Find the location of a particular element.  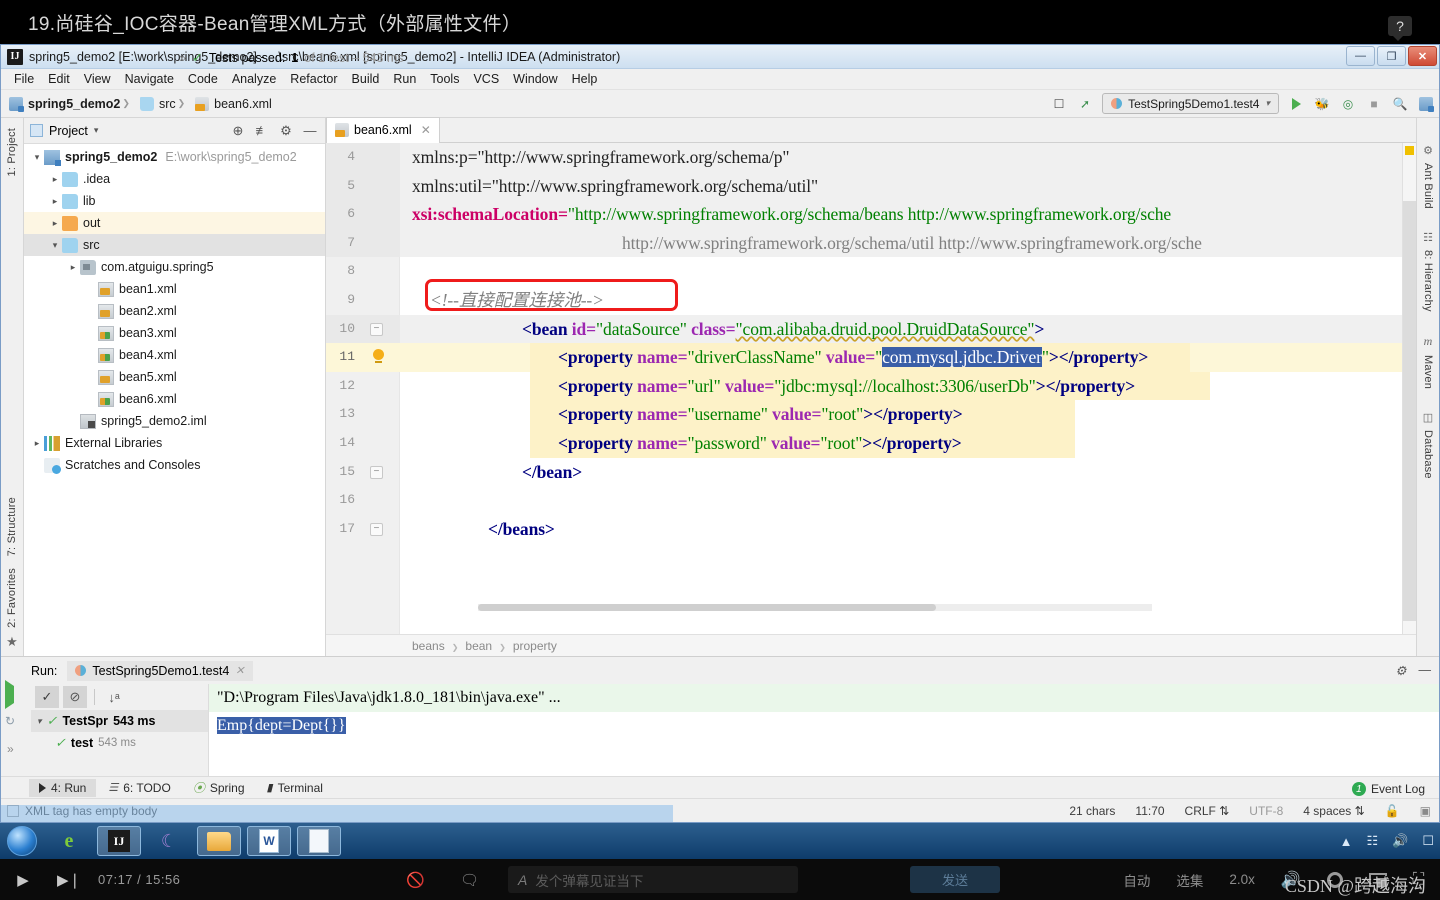

bottom-tab-run: 4: Run is located at coordinates (63, 787).